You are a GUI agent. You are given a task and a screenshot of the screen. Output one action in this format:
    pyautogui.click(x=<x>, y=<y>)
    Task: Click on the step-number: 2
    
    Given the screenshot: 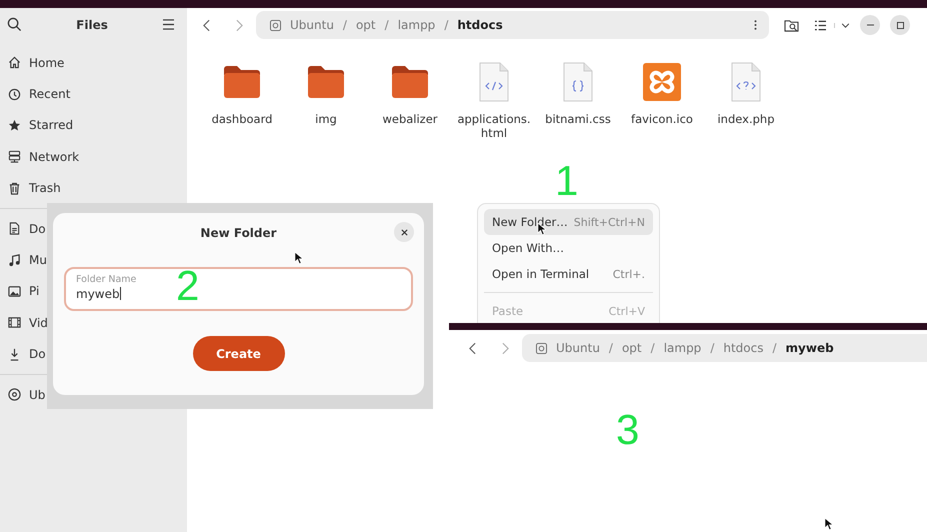 What is the action you would take?
    pyautogui.click(x=188, y=286)
    